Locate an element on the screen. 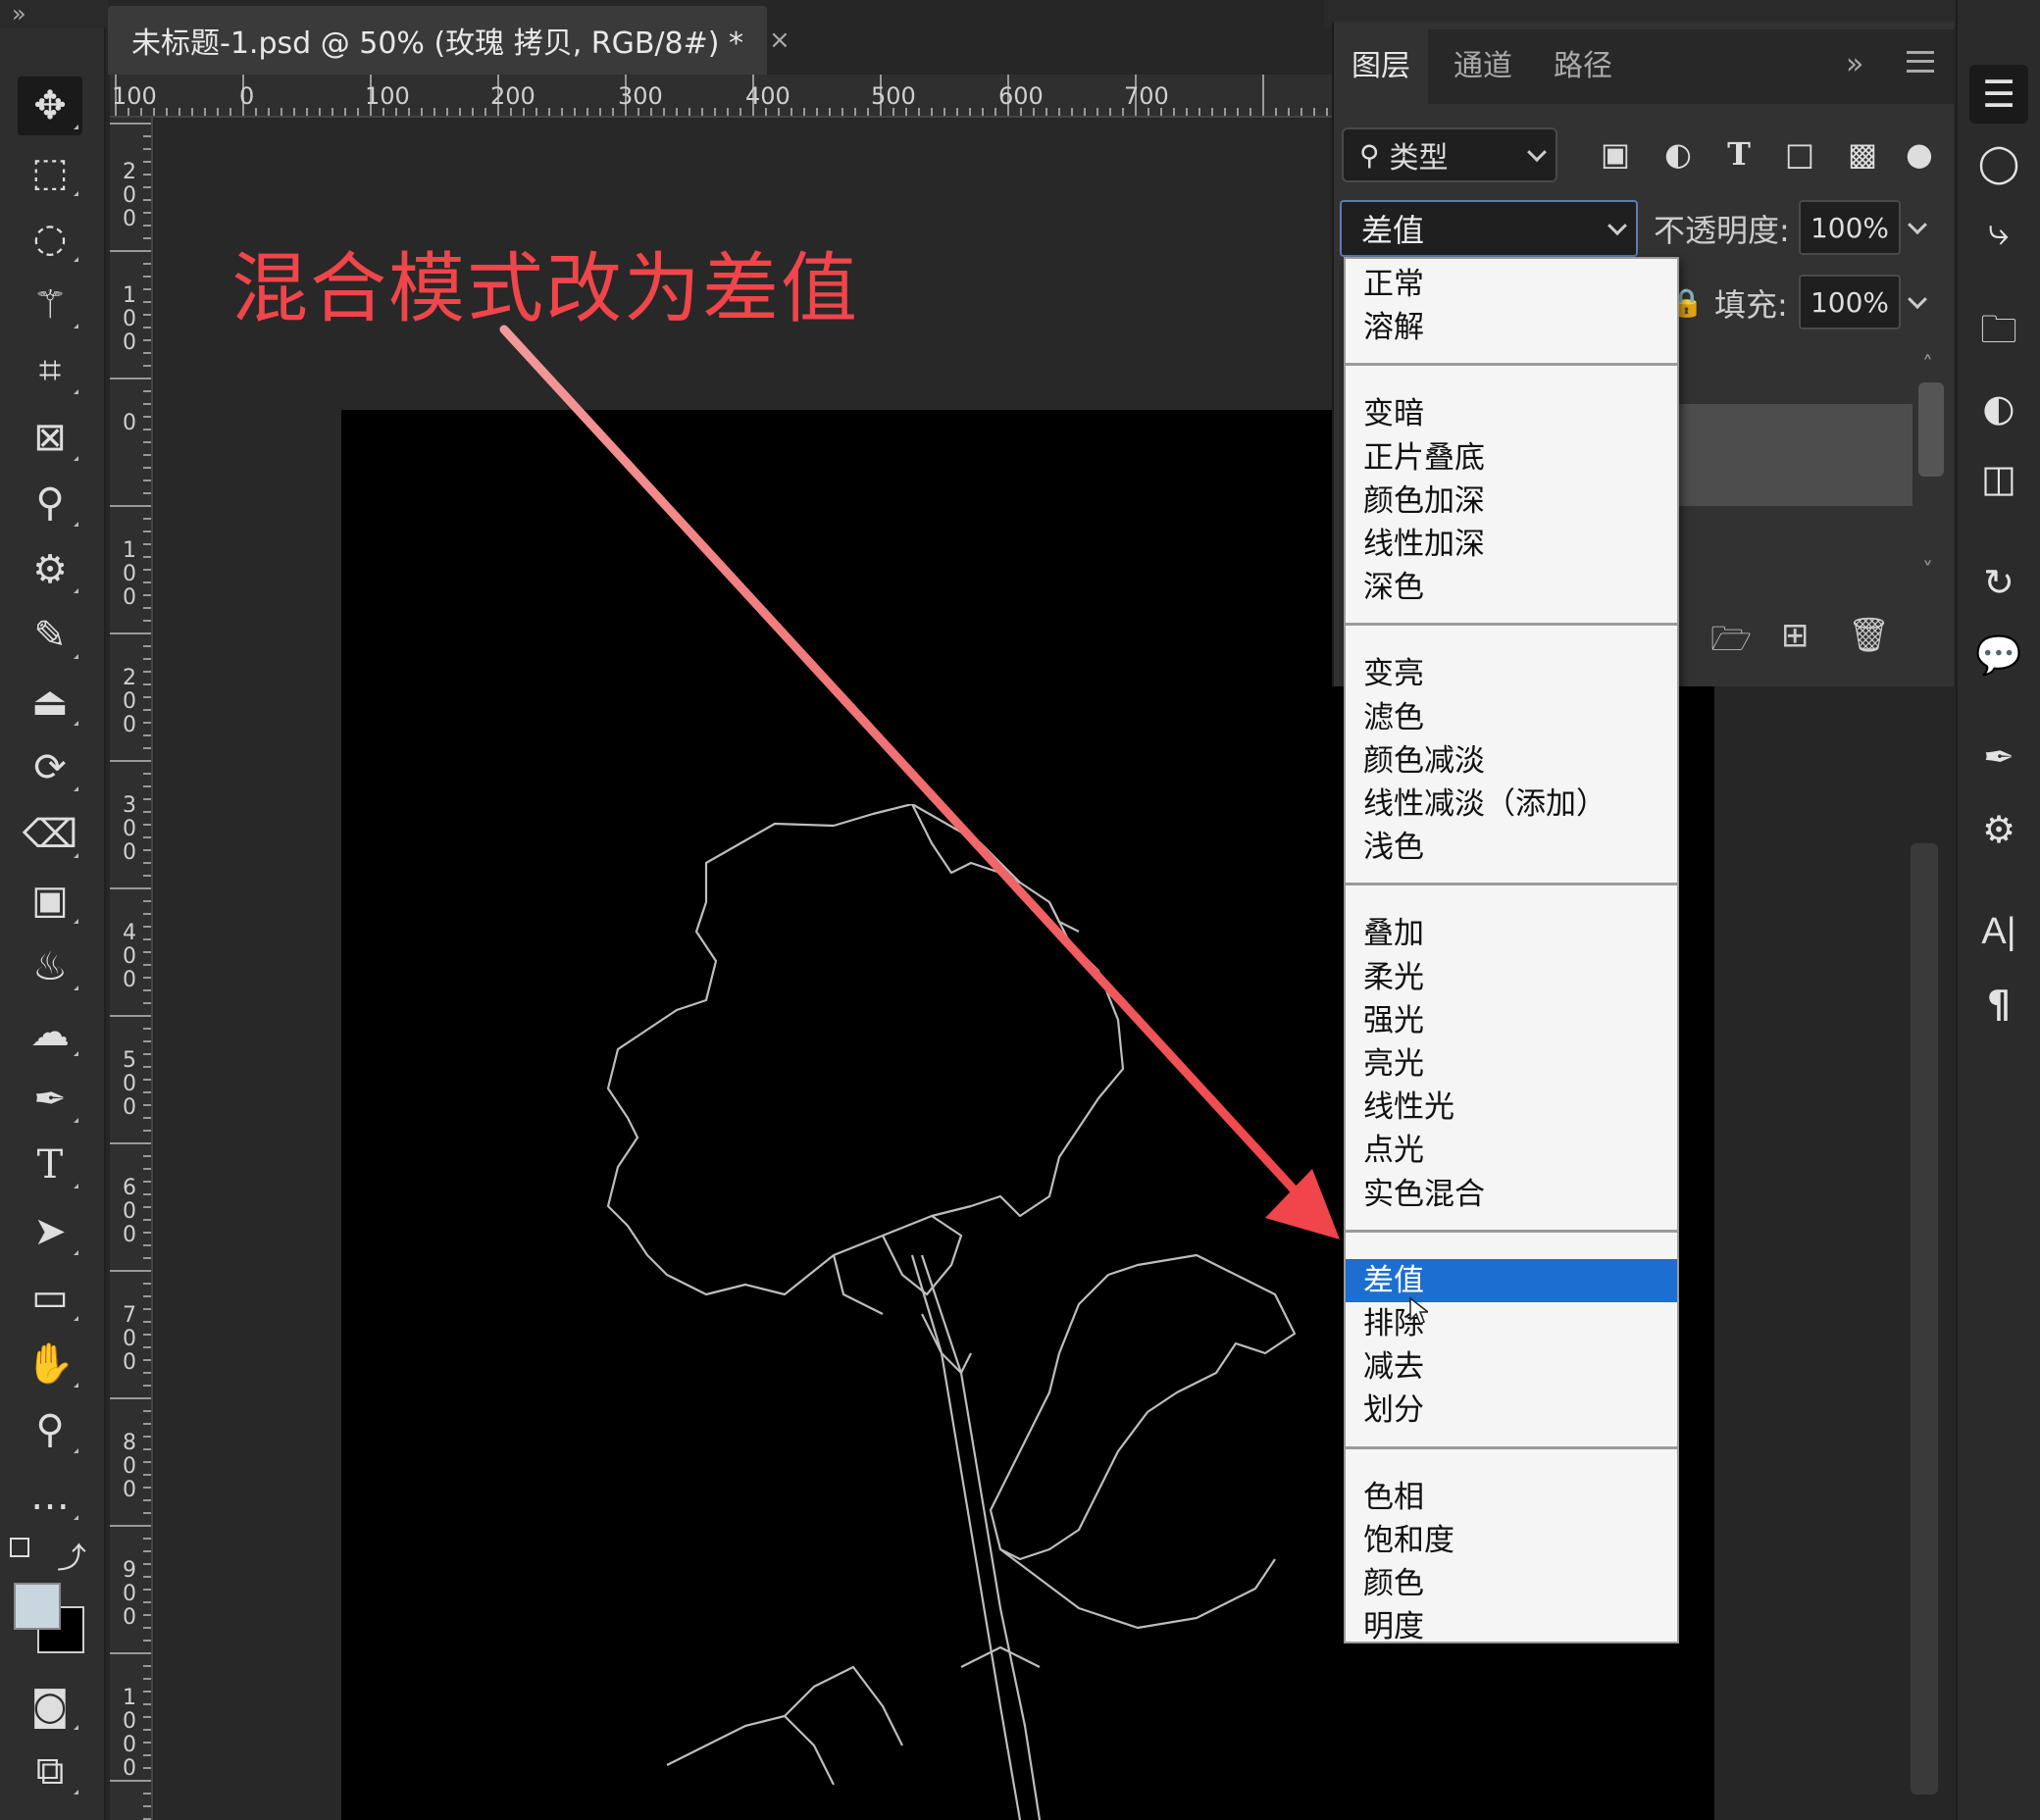 The width and height of the screenshot is (2040, 1820). tool-presets-icon: ⚙ is located at coordinates (1998, 829).